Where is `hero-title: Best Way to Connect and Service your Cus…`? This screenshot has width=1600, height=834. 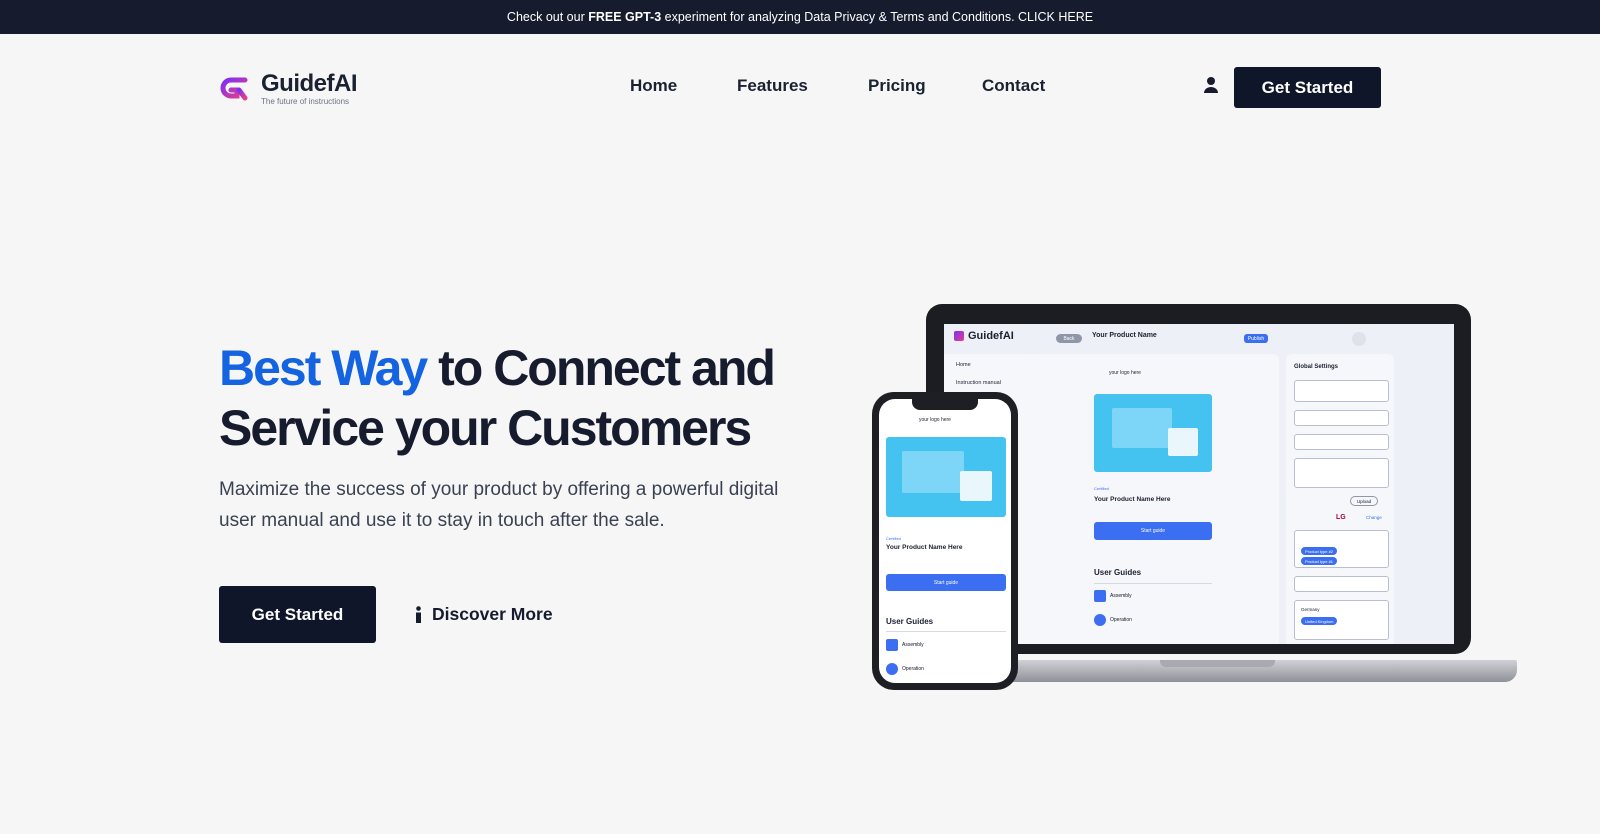
hero-title: Best Way to Connect and Service your Cus… is located at coordinates (497, 398).